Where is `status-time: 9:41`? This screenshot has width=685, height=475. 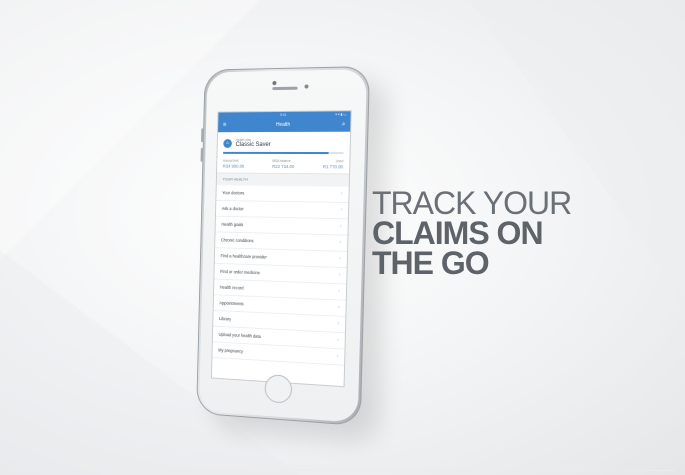
status-time: 9:41 is located at coordinates (283, 115).